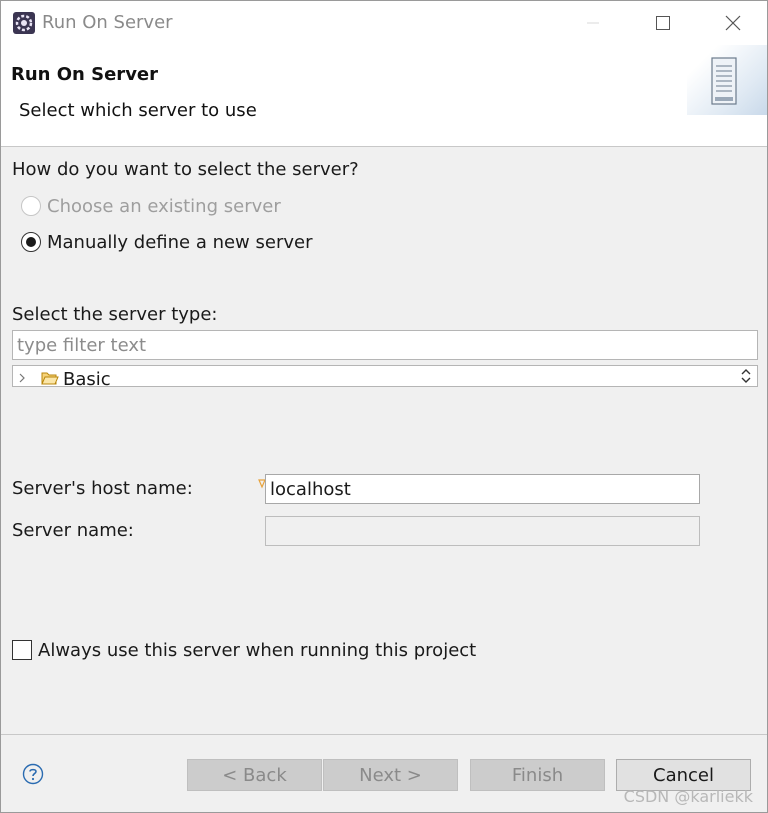  Describe the element at coordinates (26, 379) in the screenshot. I see `chevron-right-icon` at that location.